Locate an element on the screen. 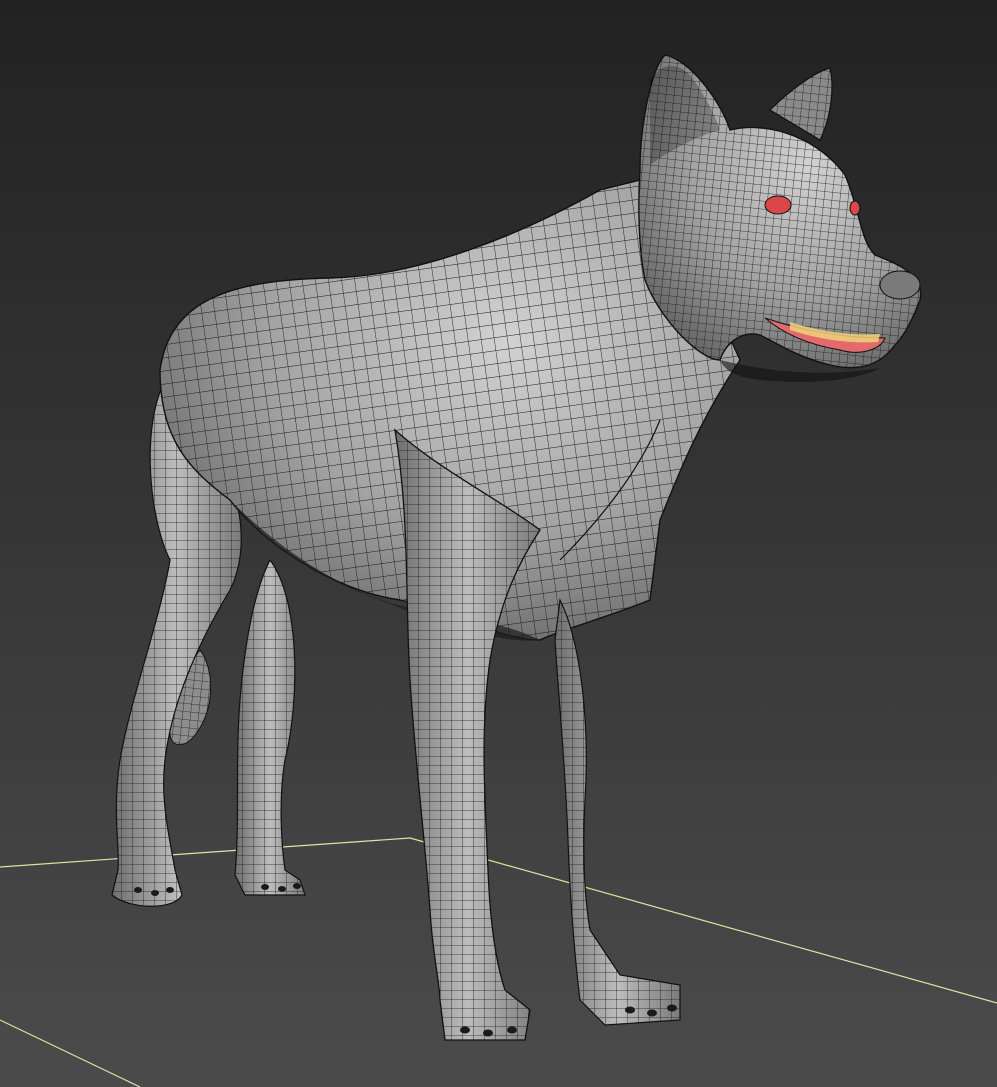 Image resolution: width=997 pixels, height=1087 pixels. eye-far is located at coordinates (855, 208).